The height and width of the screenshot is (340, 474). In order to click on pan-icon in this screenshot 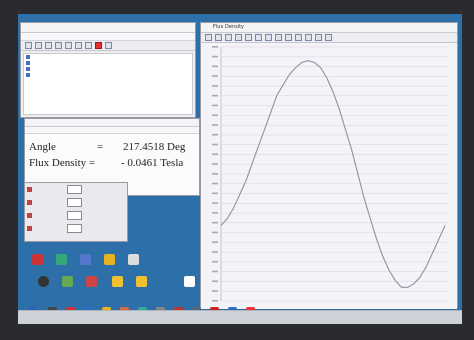, I will do `click(228, 37)`.